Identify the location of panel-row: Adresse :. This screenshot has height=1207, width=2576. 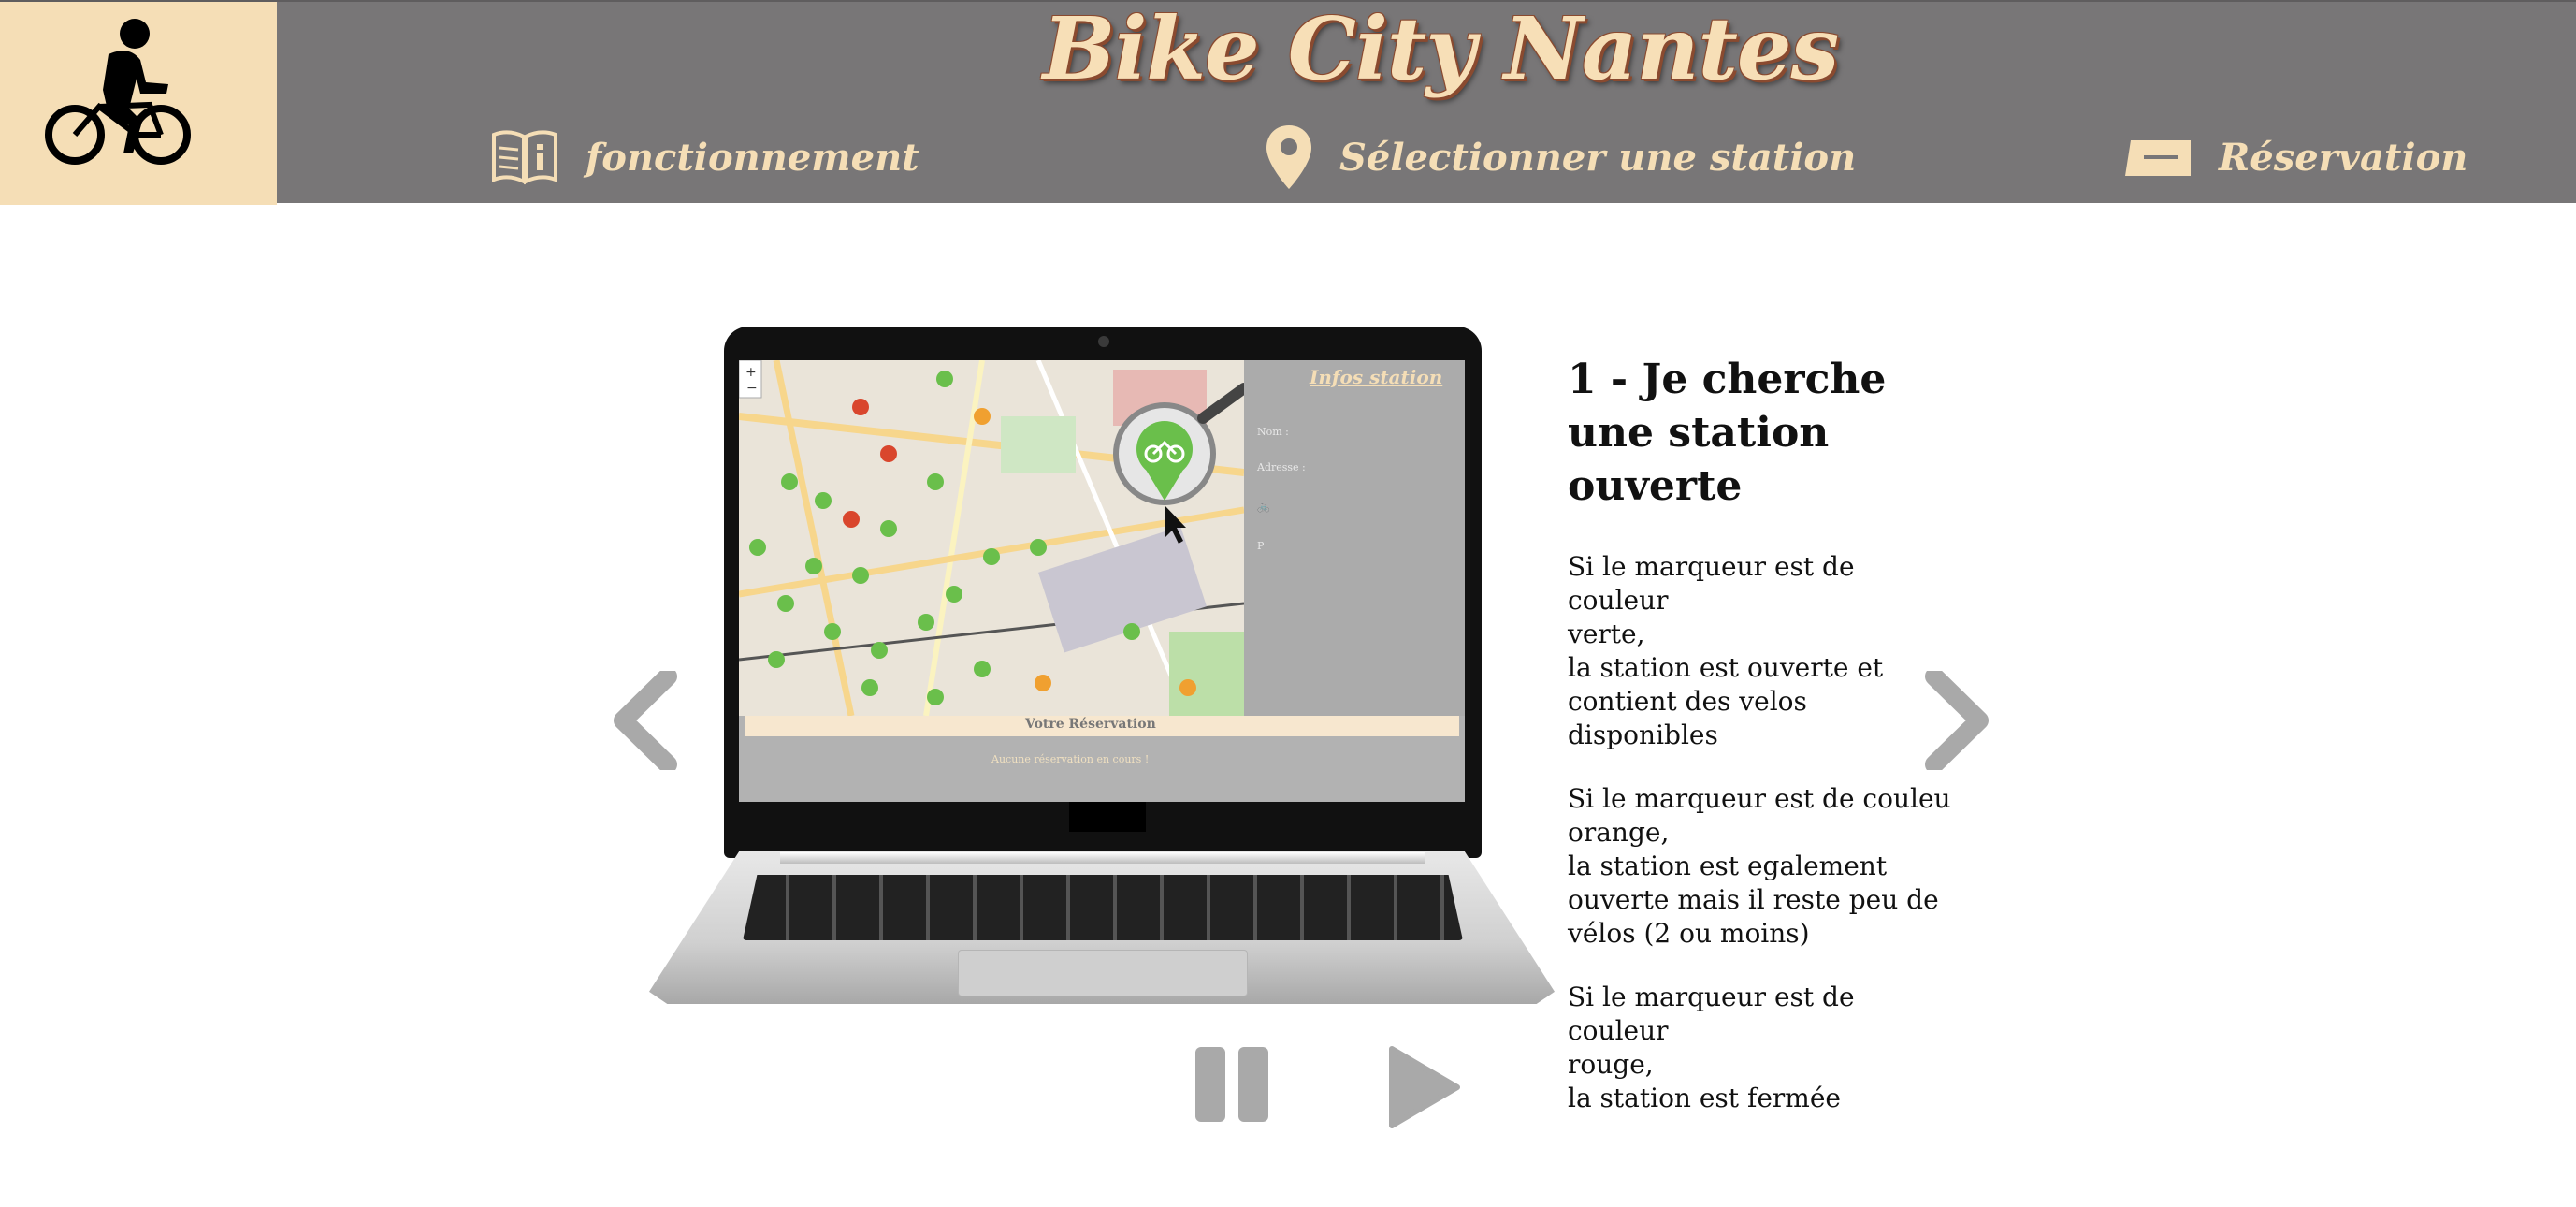
(1281, 467).